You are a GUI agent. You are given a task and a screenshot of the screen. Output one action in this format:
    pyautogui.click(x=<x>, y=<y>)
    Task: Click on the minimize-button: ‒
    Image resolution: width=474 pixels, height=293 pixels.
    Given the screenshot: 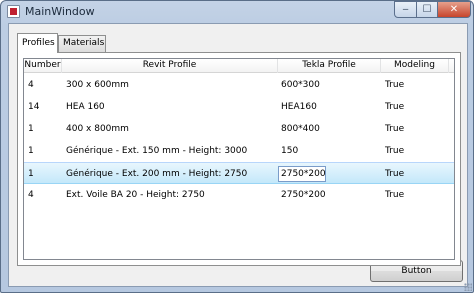 What is the action you would take?
    pyautogui.click(x=405, y=9)
    